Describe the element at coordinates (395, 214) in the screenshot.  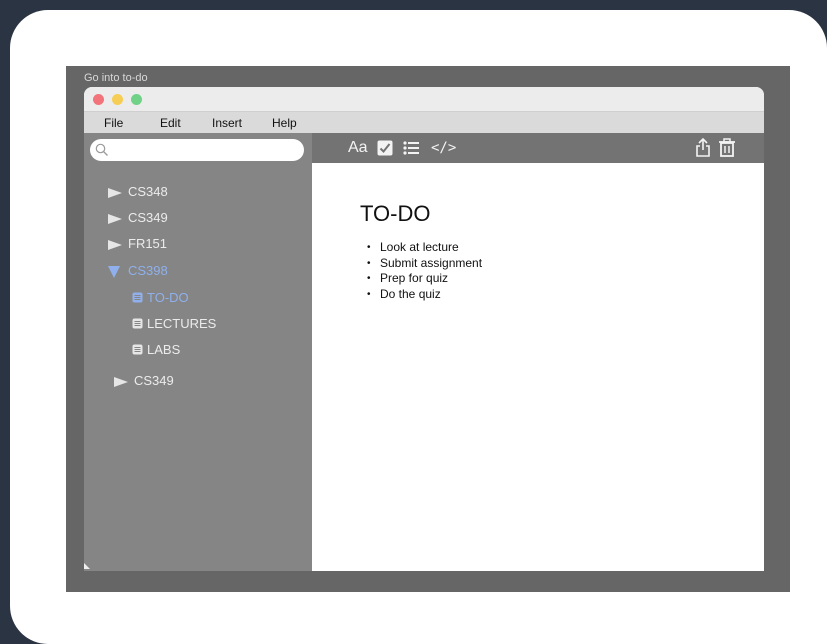
I see `note-title: TO-DO` at that location.